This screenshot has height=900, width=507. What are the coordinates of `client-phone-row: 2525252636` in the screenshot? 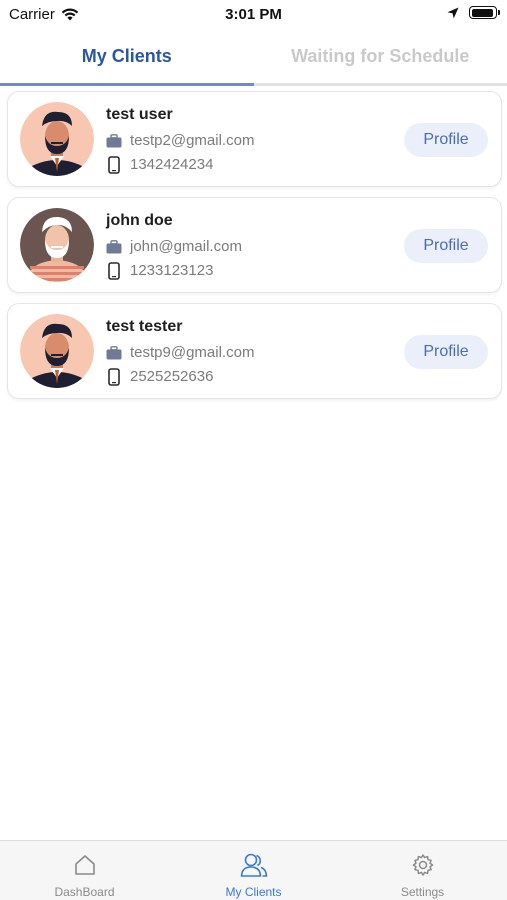 It's located at (160, 376).